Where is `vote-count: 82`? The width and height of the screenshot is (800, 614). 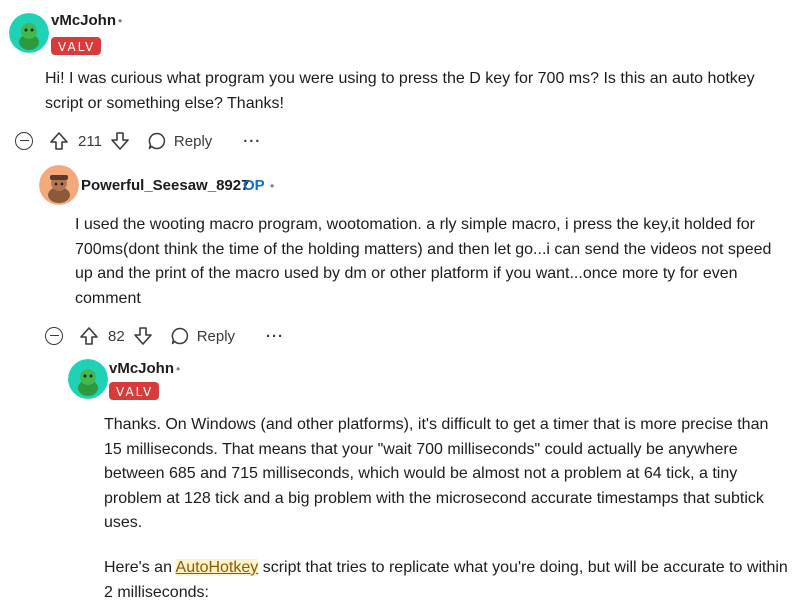
vote-count: 82 is located at coordinates (116, 336).